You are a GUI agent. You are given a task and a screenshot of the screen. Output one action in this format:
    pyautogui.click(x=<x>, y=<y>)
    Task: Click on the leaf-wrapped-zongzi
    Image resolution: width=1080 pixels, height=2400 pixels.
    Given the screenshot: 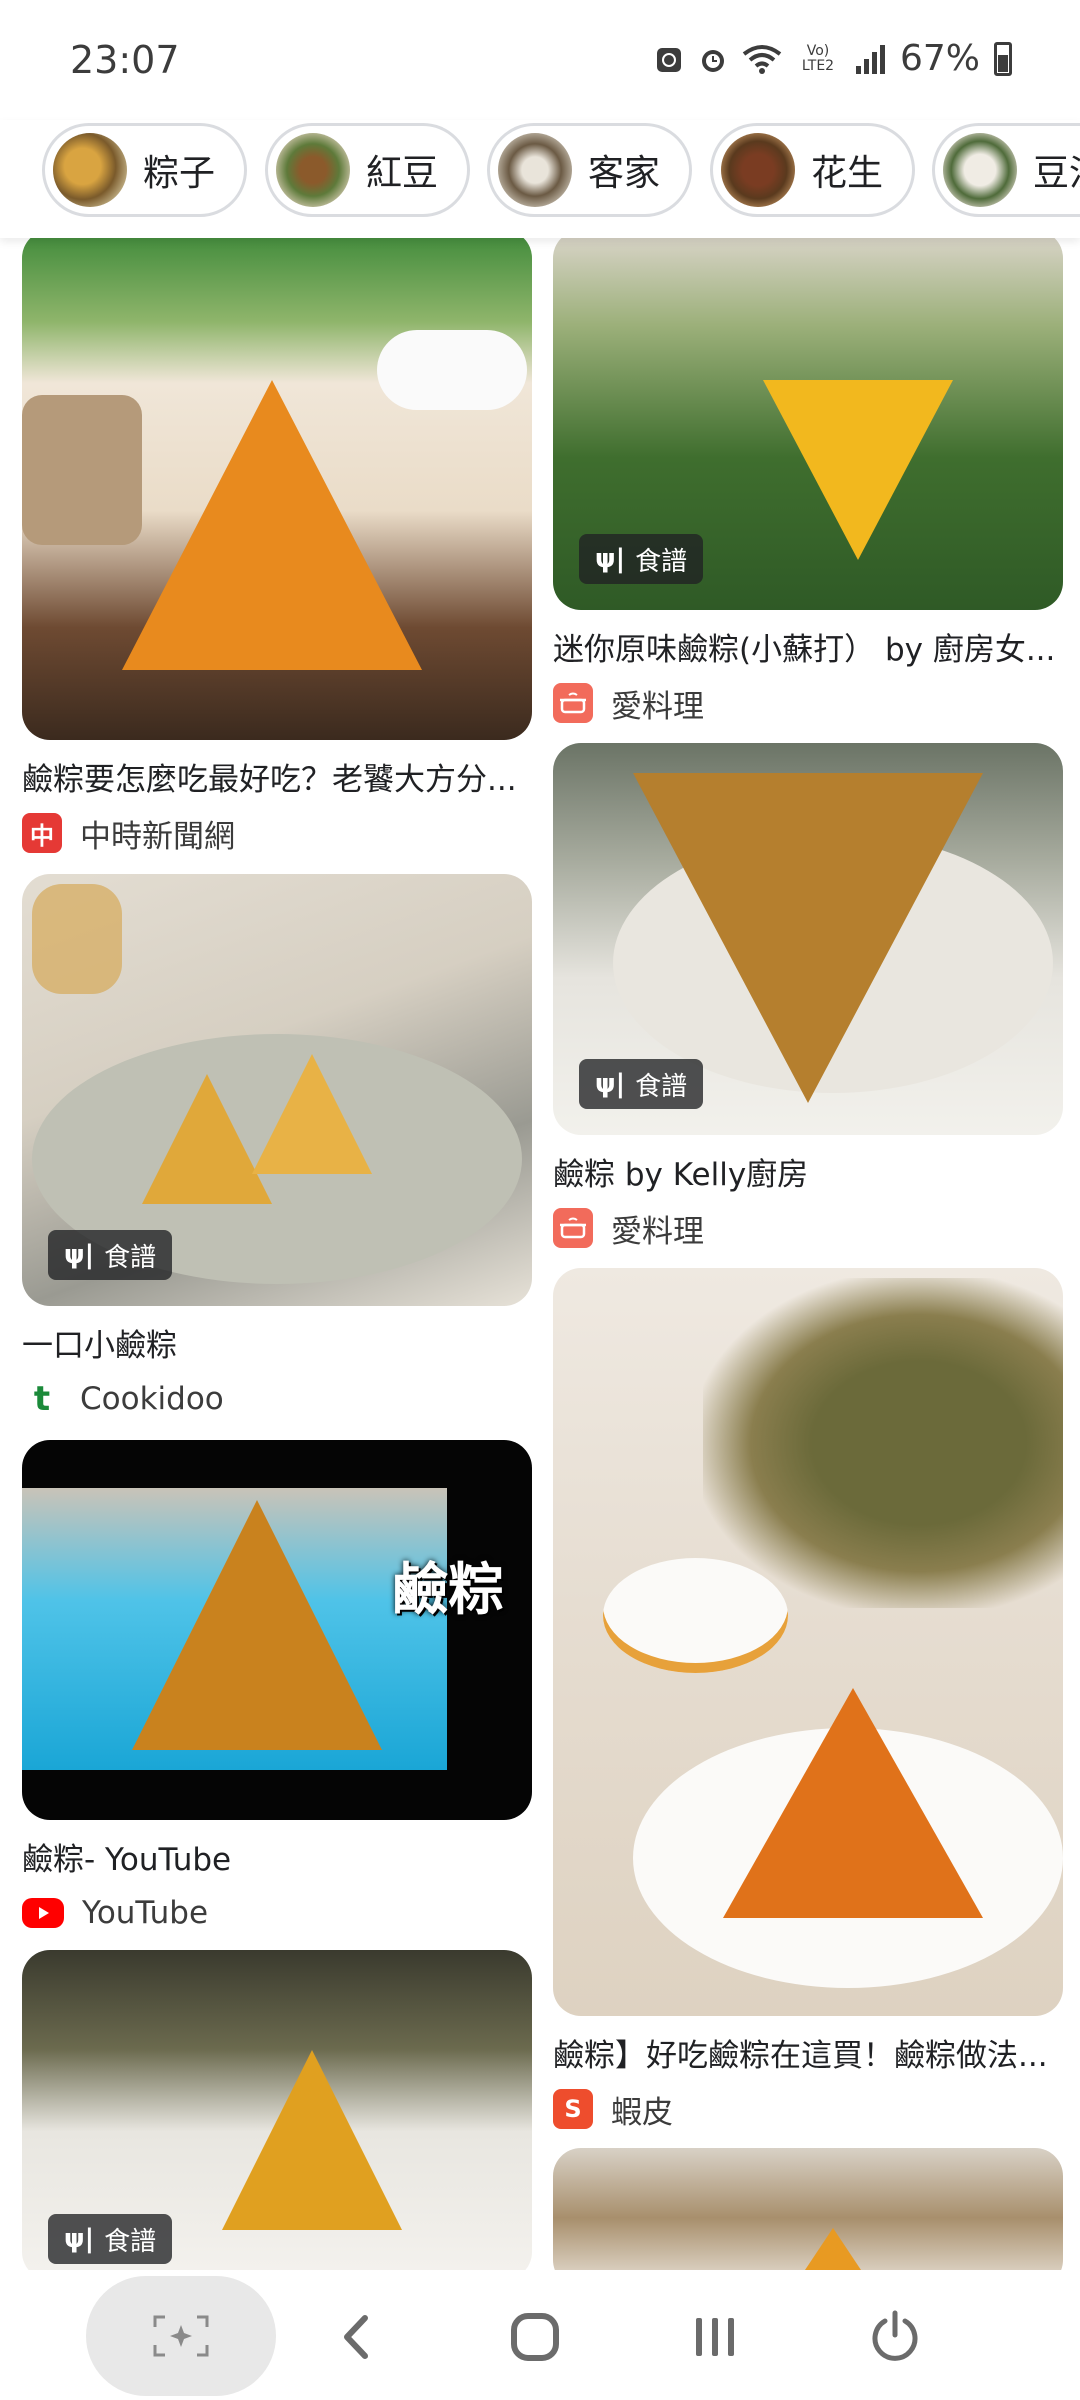 What is the action you would take?
    pyautogui.click(x=82, y=470)
    